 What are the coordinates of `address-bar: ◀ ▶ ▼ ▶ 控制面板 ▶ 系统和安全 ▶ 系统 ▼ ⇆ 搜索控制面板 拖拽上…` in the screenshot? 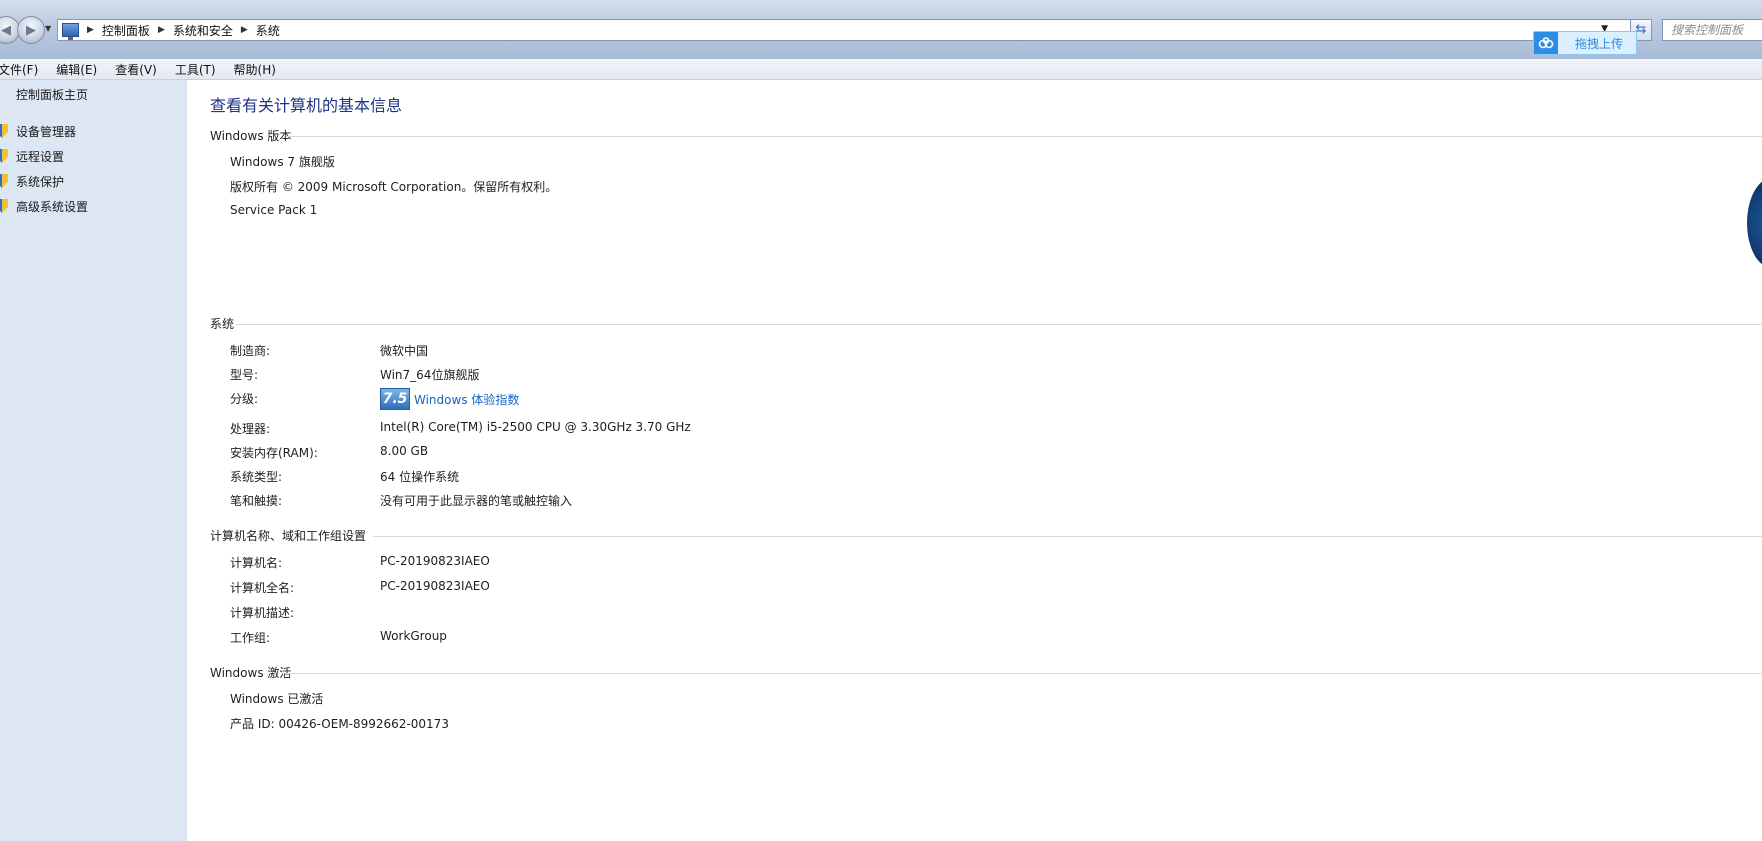 It's located at (881, 30).